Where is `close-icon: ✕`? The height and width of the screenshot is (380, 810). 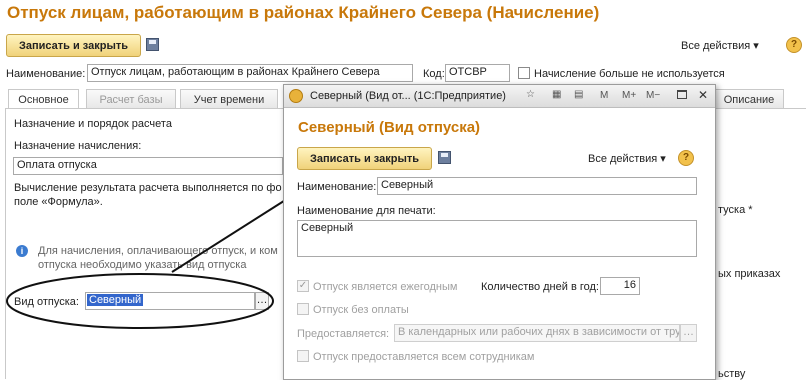 close-icon: ✕ is located at coordinates (703, 95).